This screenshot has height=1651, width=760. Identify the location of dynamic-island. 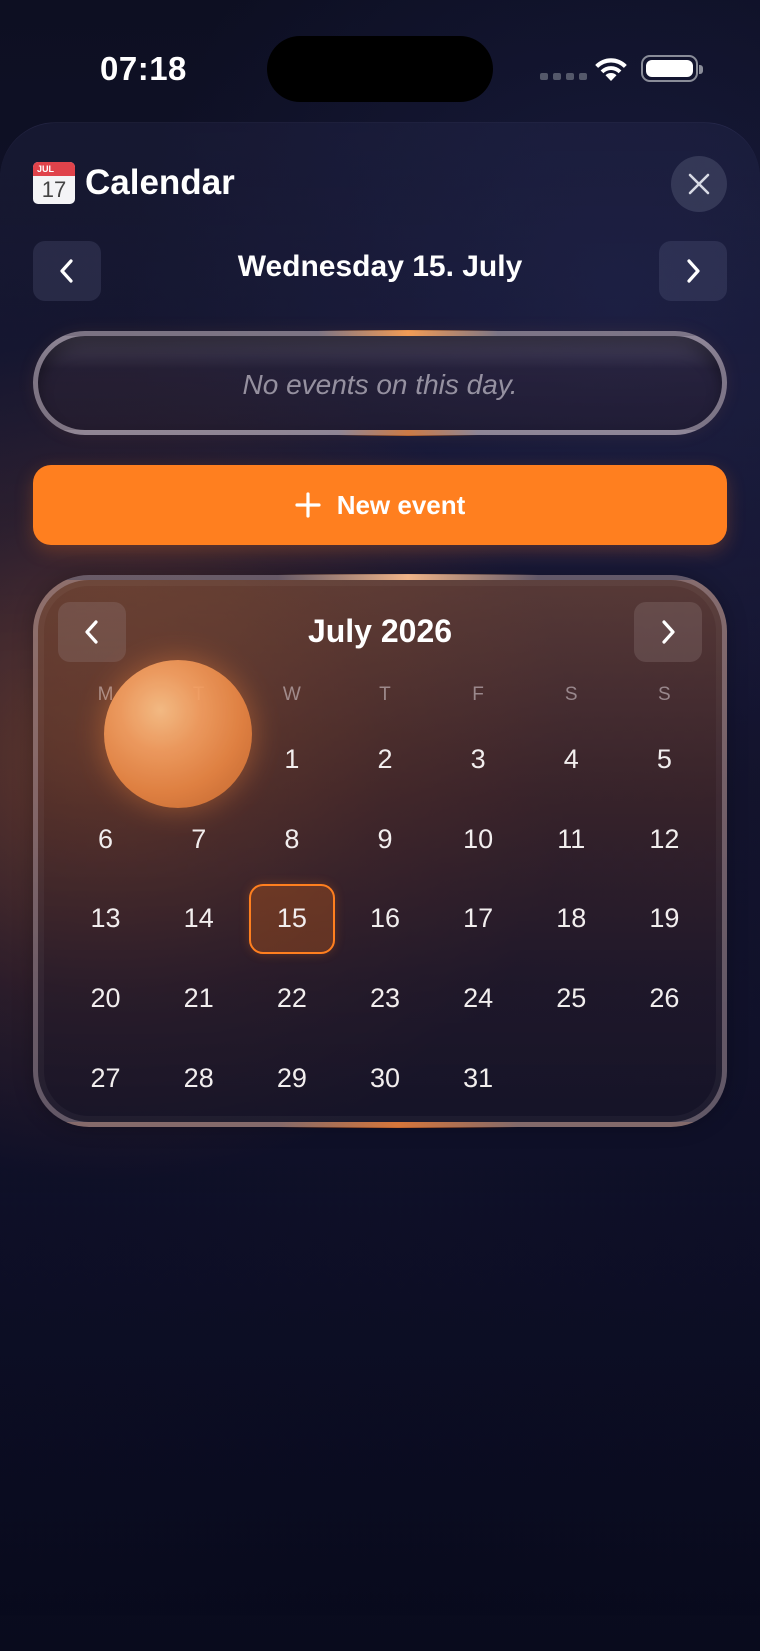
(380, 69).